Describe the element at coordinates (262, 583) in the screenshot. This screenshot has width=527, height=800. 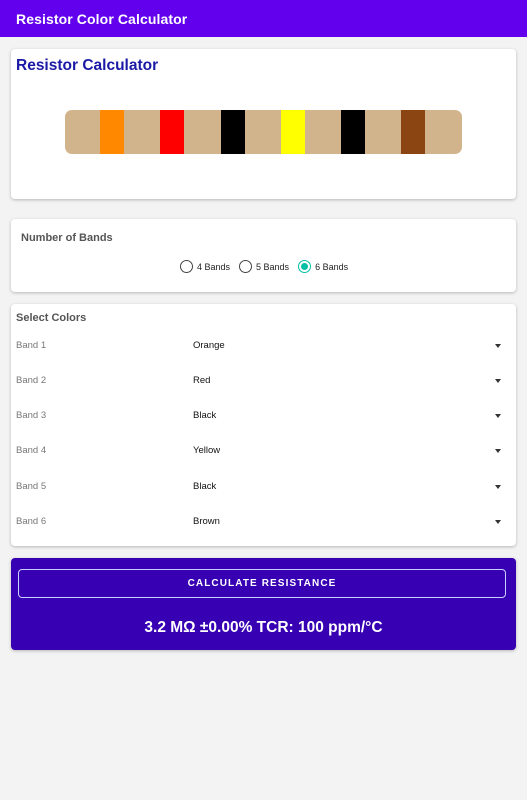
I see `calculate-resistance-button: CALCULATE RESISTANCE` at that location.